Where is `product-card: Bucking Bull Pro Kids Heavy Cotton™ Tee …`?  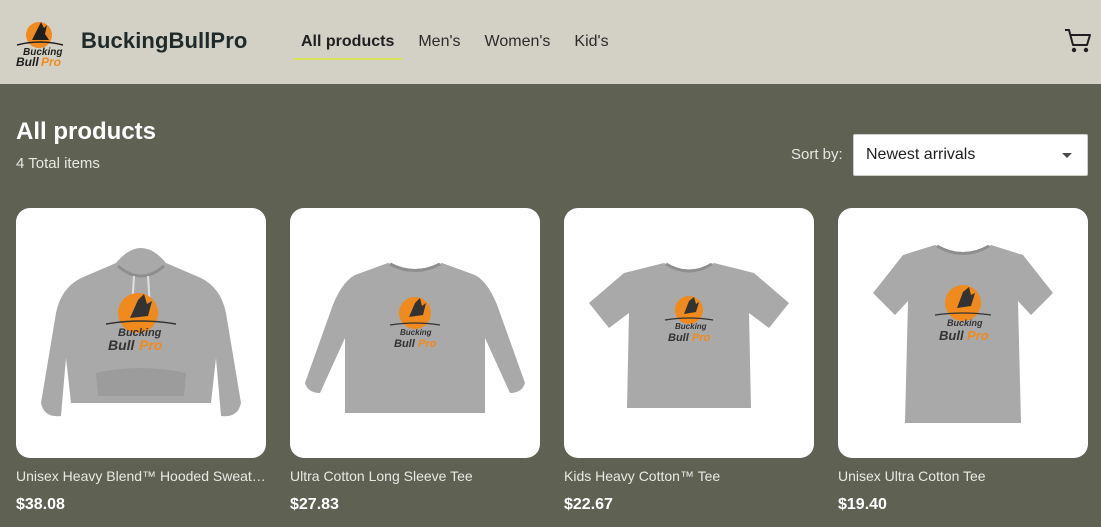 product-card: Bucking Bull Pro Kids Heavy Cotton™ Tee … is located at coordinates (689, 361).